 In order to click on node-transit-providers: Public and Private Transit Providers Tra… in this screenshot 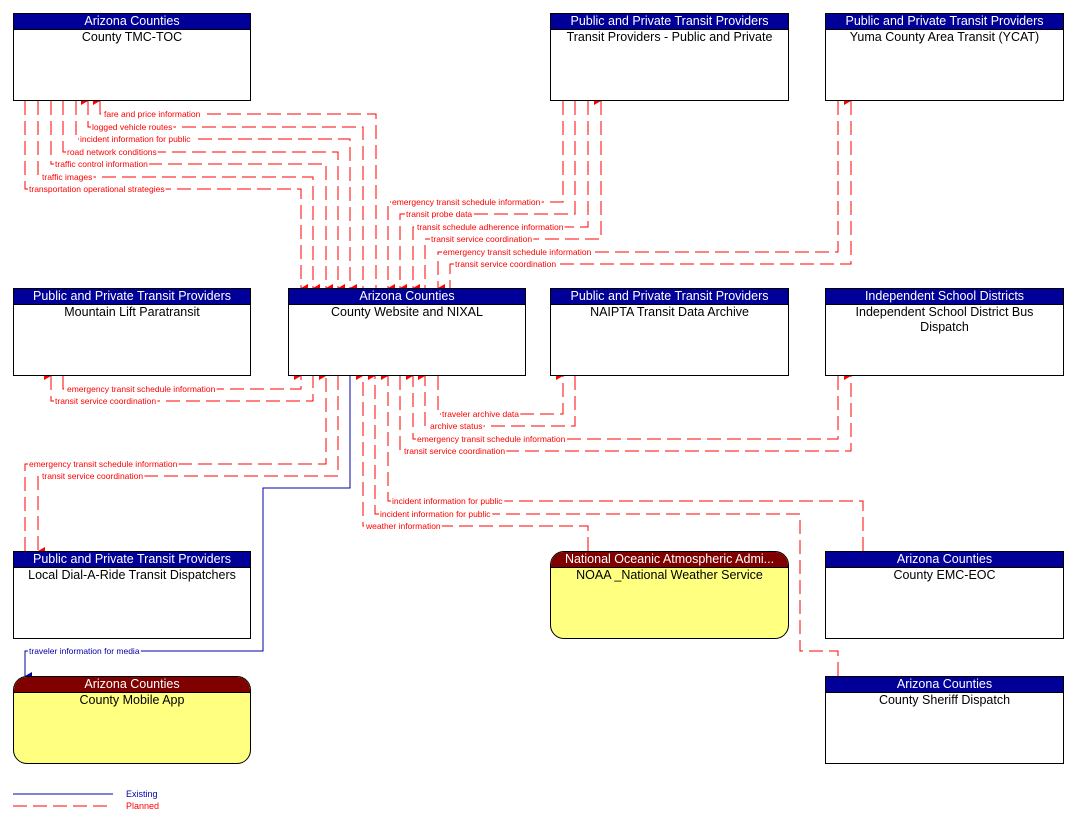, I will do `click(669, 57)`.